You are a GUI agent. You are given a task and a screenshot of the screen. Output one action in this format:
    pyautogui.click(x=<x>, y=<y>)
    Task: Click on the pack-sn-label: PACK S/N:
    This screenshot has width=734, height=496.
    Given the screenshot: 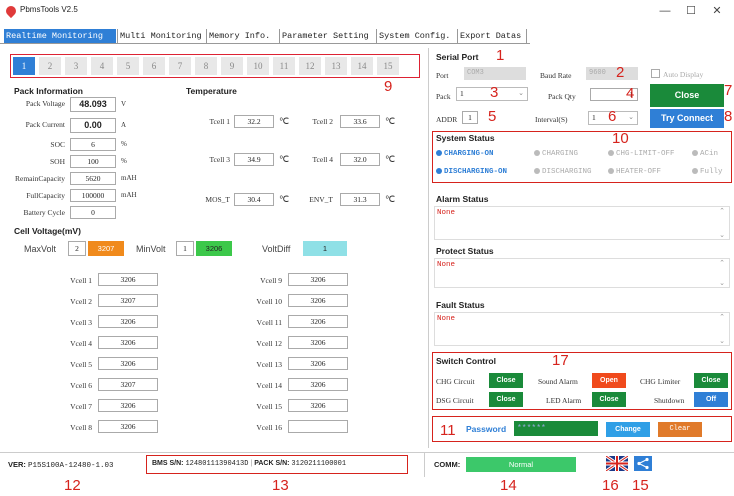 What is the action you would take?
    pyautogui.click(x=272, y=463)
    